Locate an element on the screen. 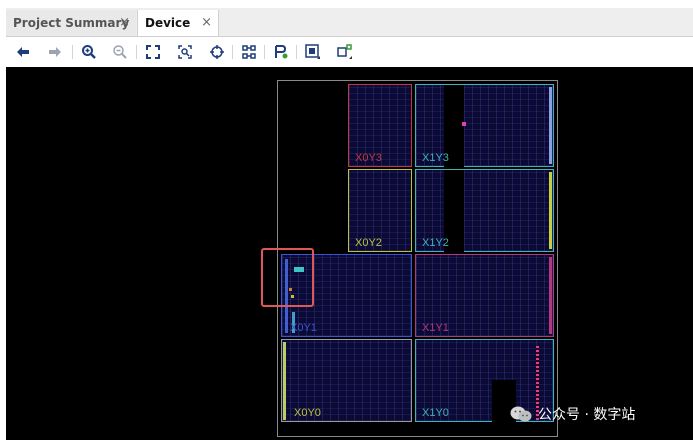  zoom-in-icon is located at coordinates (89, 52).